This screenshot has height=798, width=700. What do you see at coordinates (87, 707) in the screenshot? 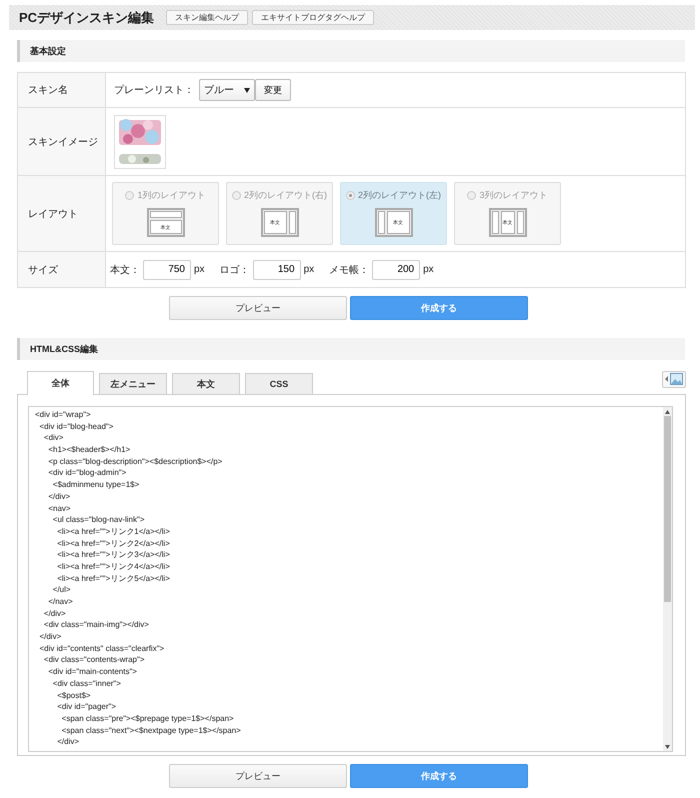
I see `code-line: <div id="pager">` at bounding box center [87, 707].